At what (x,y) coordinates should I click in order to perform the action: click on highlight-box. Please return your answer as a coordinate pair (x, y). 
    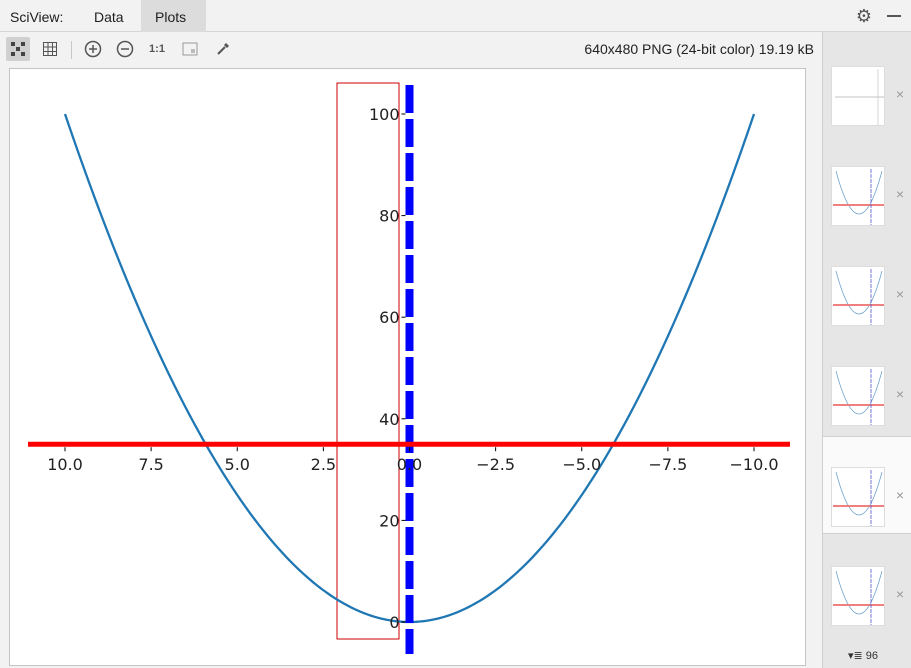
    Looking at the image, I should click on (368, 361).